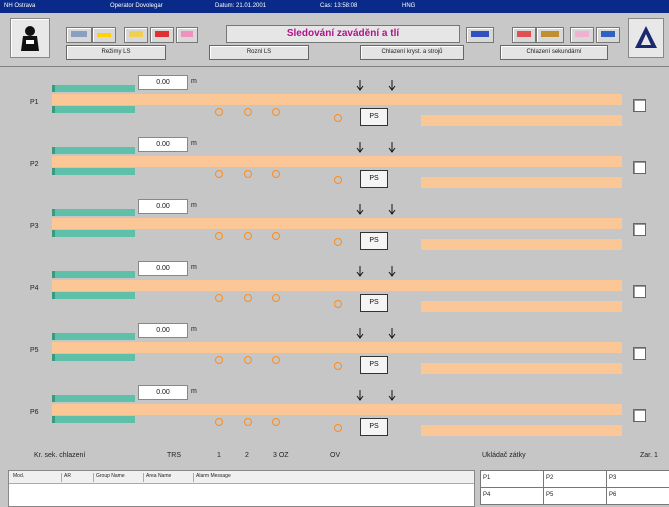 Image resolution: width=669 pixels, height=507 pixels. What do you see at coordinates (613, 495) in the screenshot?
I see `grid-label: P6` at bounding box center [613, 495].